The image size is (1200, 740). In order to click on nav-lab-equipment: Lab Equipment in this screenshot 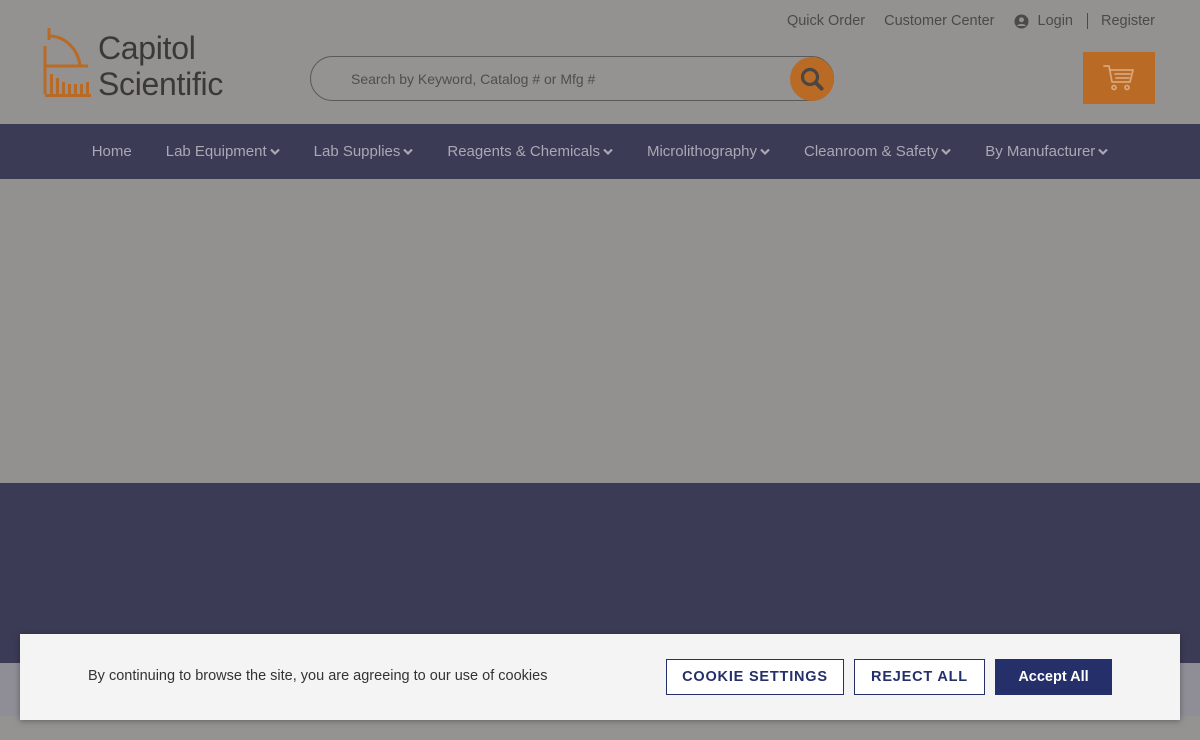, I will do `click(223, 151)`.